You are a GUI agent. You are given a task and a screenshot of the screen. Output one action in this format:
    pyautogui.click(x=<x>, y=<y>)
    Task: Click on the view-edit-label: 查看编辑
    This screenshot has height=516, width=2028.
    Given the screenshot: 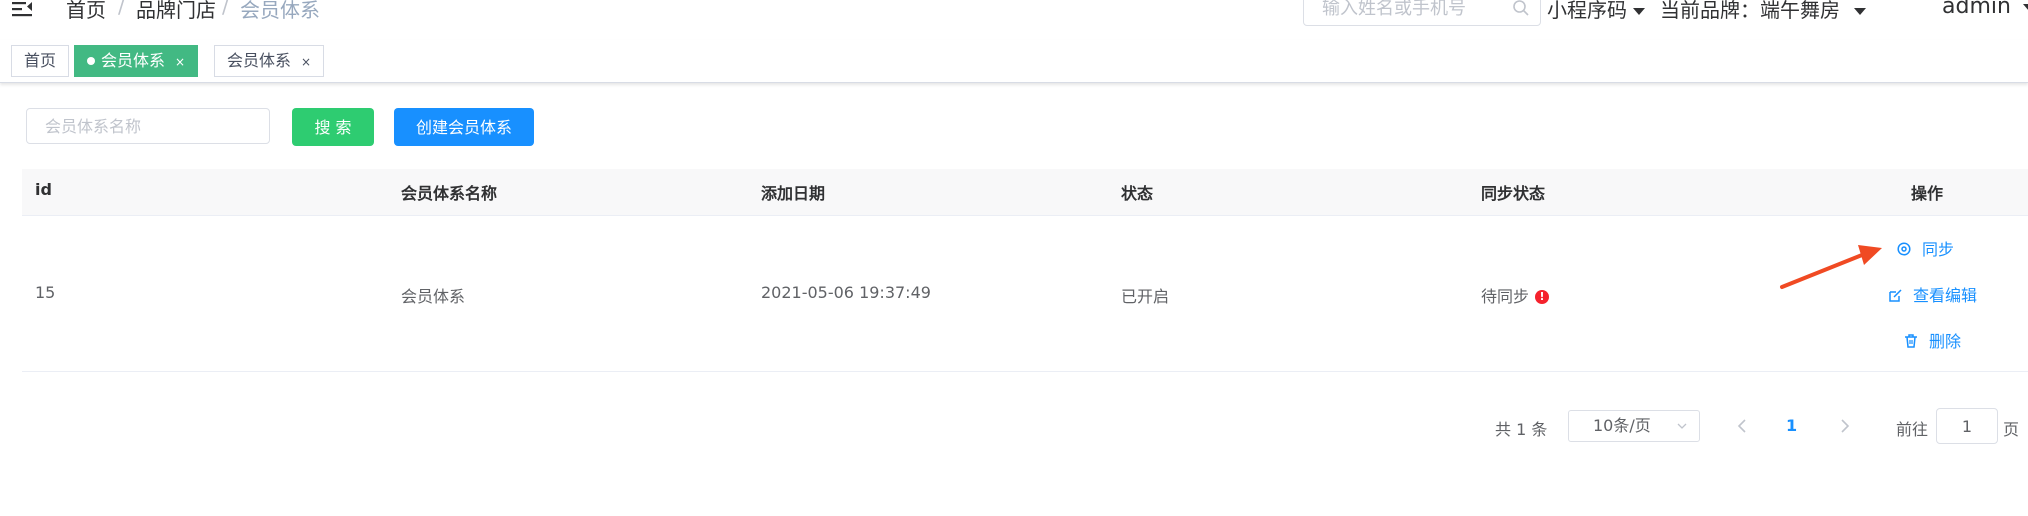 What is the action you would take?
    pyautogui.click(x=1945, y=295)
    